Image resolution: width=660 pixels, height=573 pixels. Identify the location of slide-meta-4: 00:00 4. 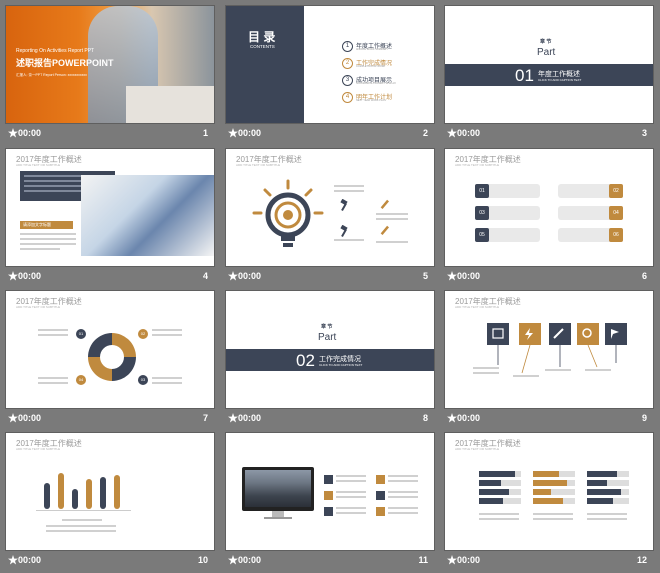
(110, 277).